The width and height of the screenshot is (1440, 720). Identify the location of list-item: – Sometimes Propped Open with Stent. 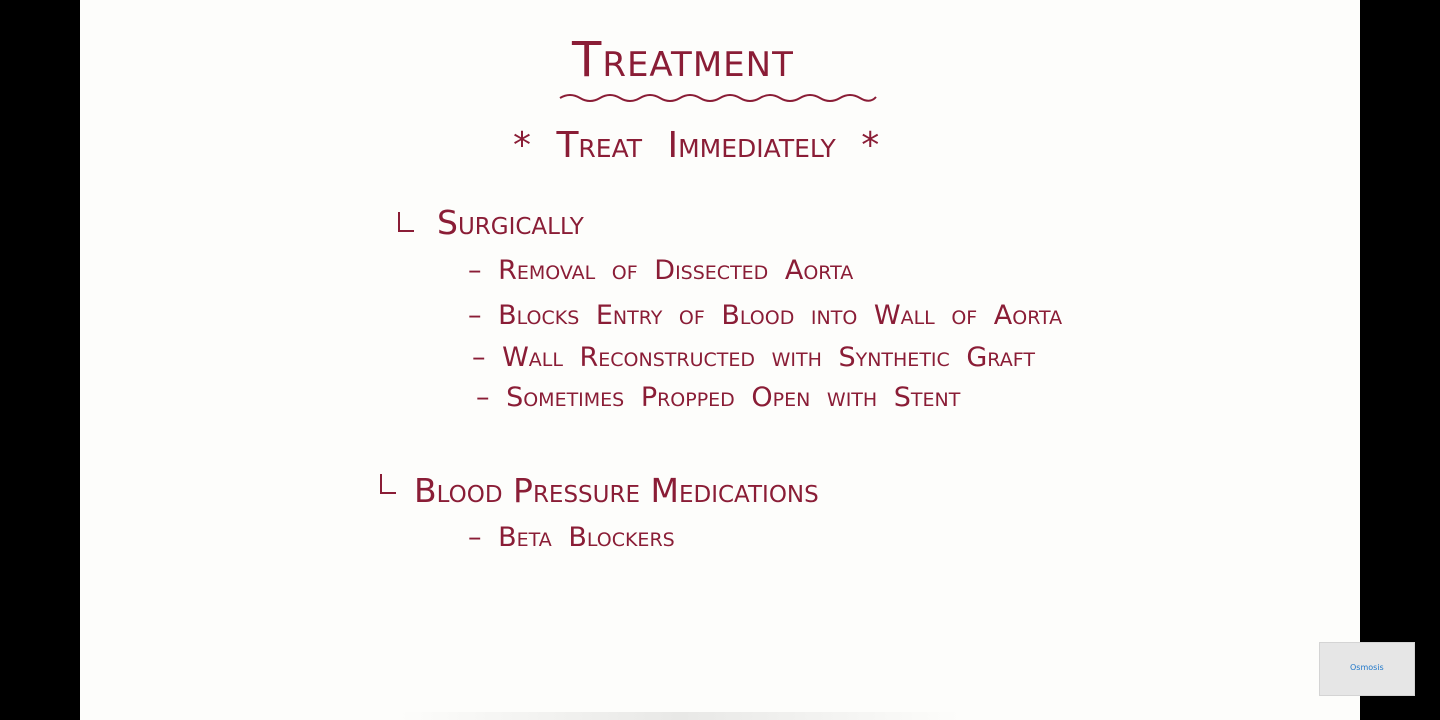
(718, 397).